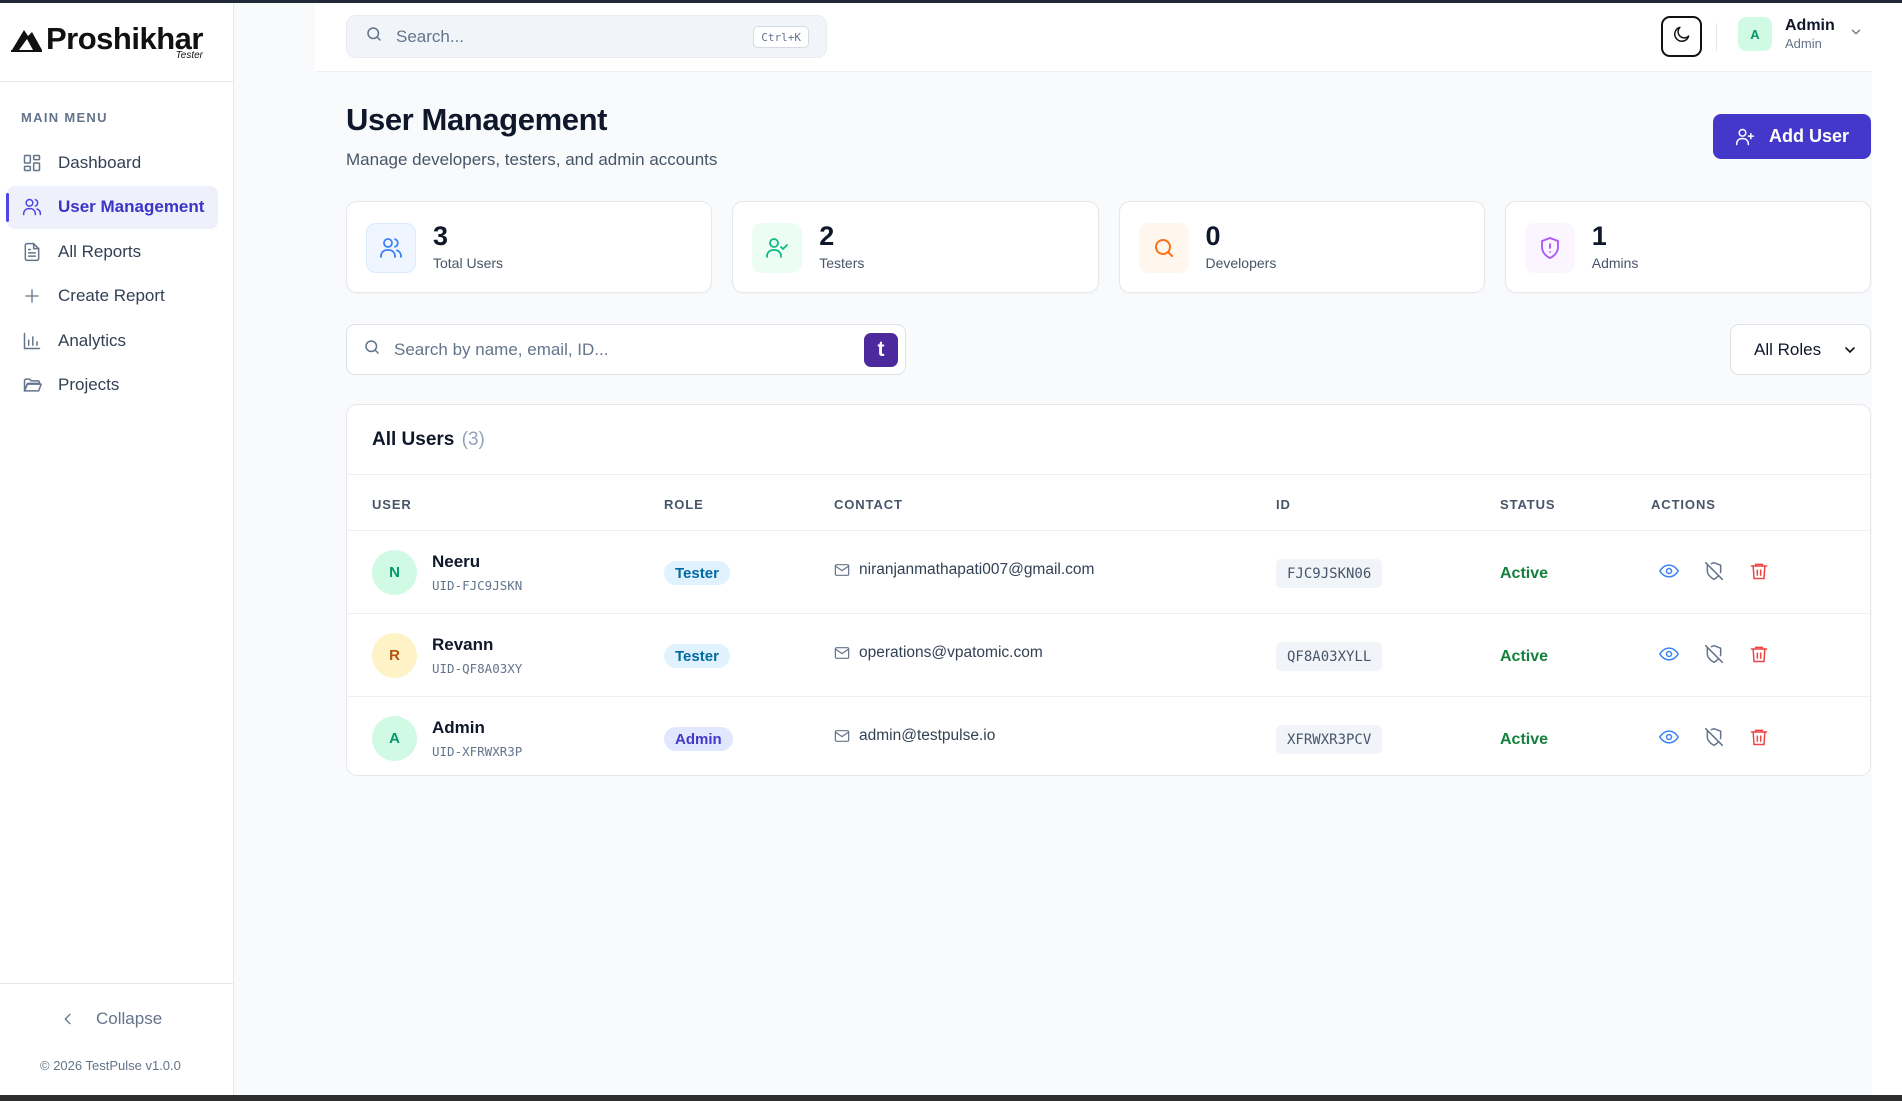 The height and width of the screenshot is (1101, 1902). What do you see at coordinates (1329, 739) in the screenshot?
I see `user-id: XFRWXR3PCV` at bounding box center [1329, 739].